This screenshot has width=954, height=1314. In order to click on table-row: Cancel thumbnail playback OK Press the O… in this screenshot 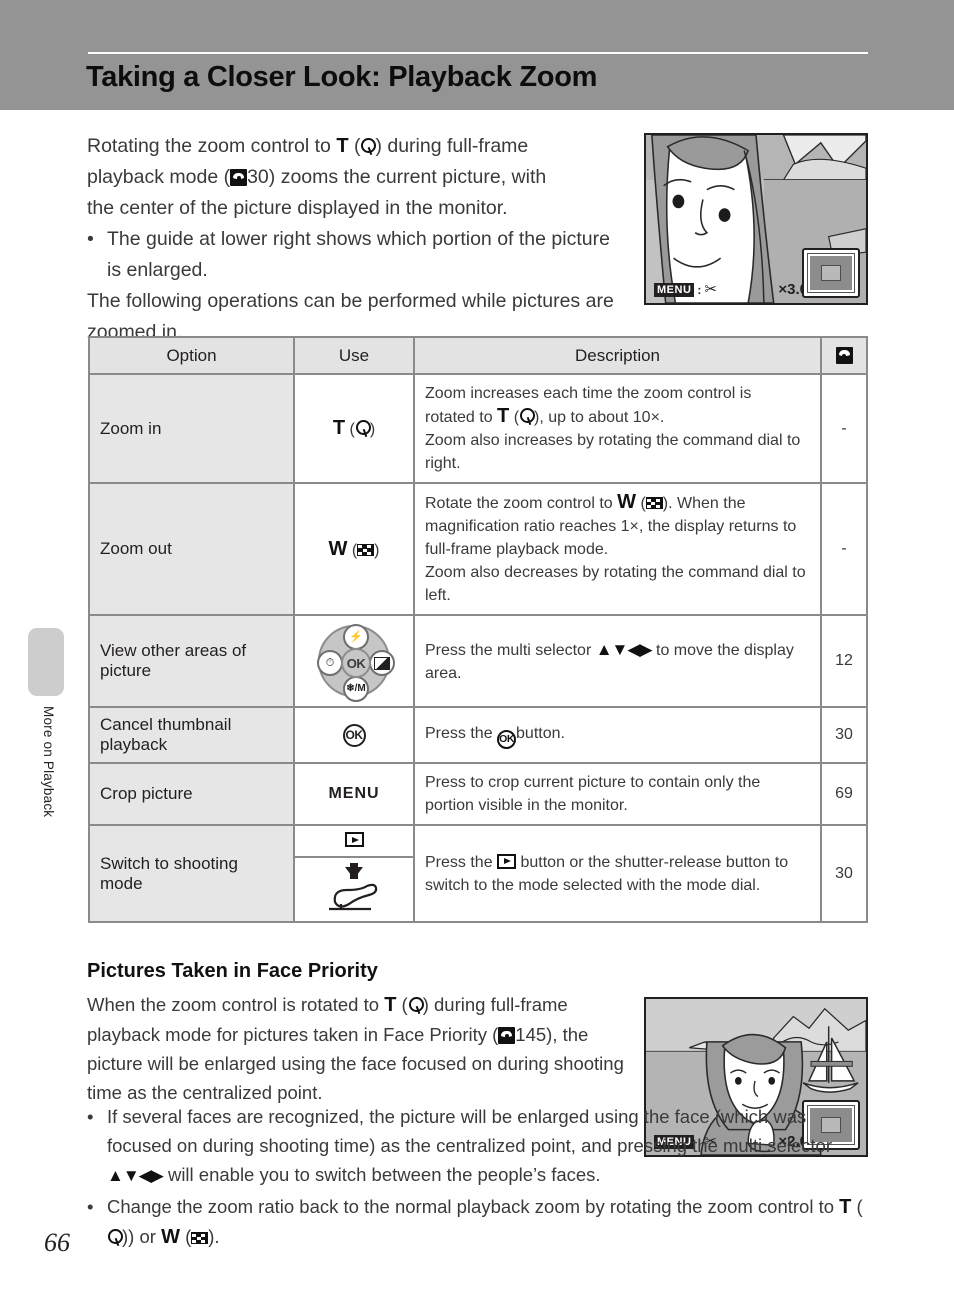, I will do `click(478, 735)`.